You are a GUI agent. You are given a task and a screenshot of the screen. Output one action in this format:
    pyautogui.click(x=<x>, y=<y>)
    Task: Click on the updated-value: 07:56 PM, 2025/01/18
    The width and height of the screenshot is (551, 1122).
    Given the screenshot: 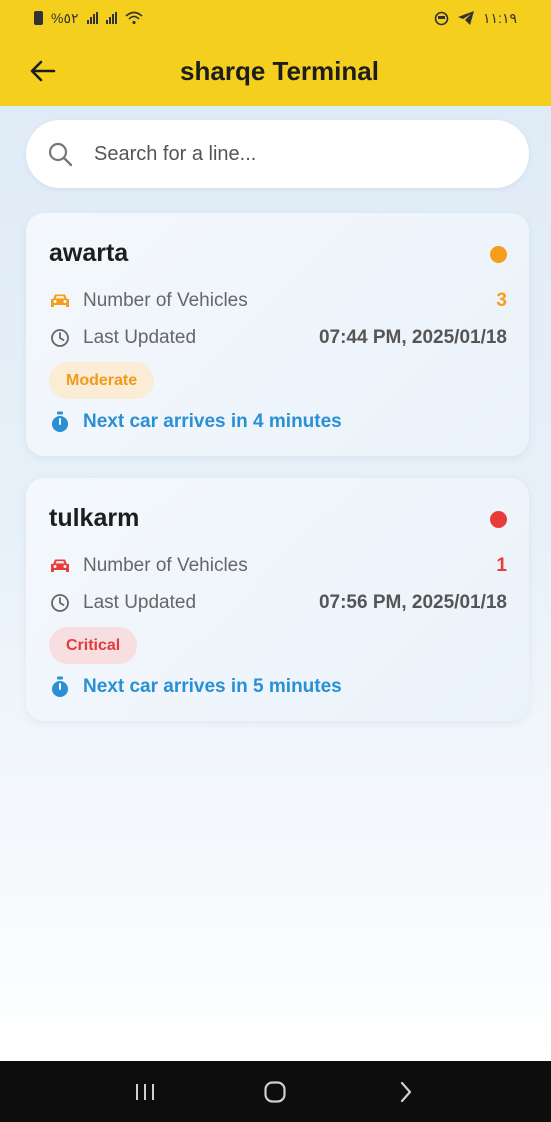 What is the action you would take?
    pyautogui.click(x=412, y=602)
    